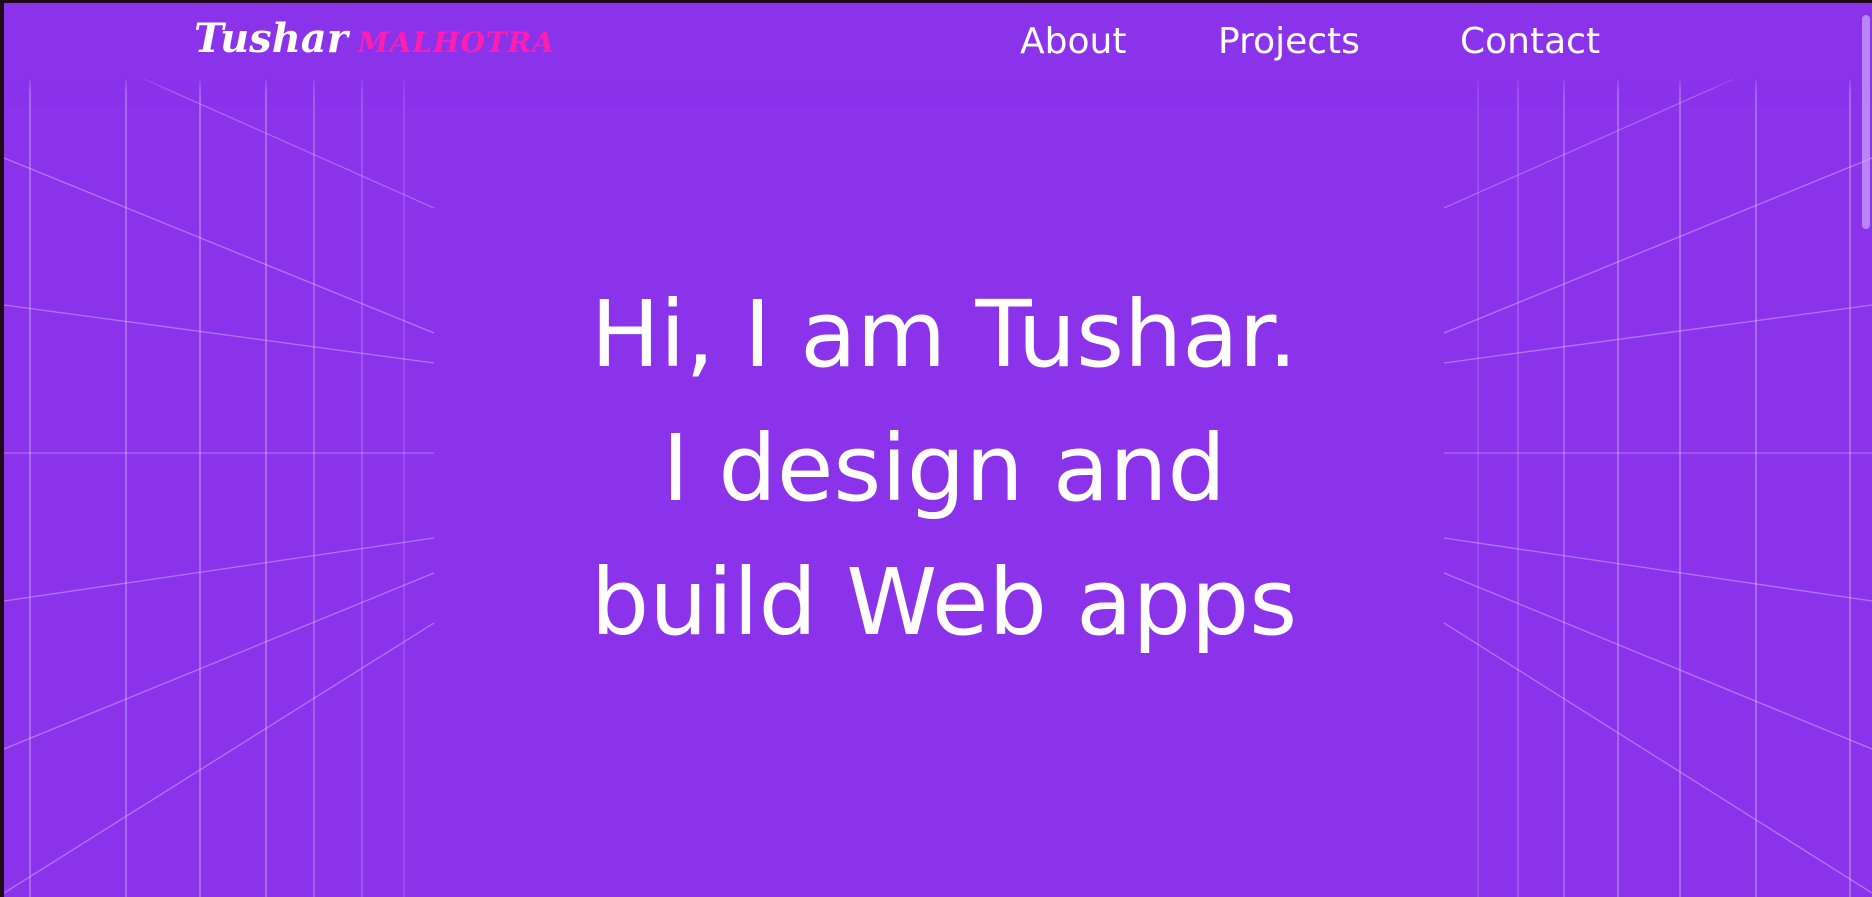 Image resolution: width=1872 pixels, height=897 pixels. What do you see at coordinates (1866, 122) in the screenshot?
I see `scrollbar-thumb` at bounding box center [1866, 122].